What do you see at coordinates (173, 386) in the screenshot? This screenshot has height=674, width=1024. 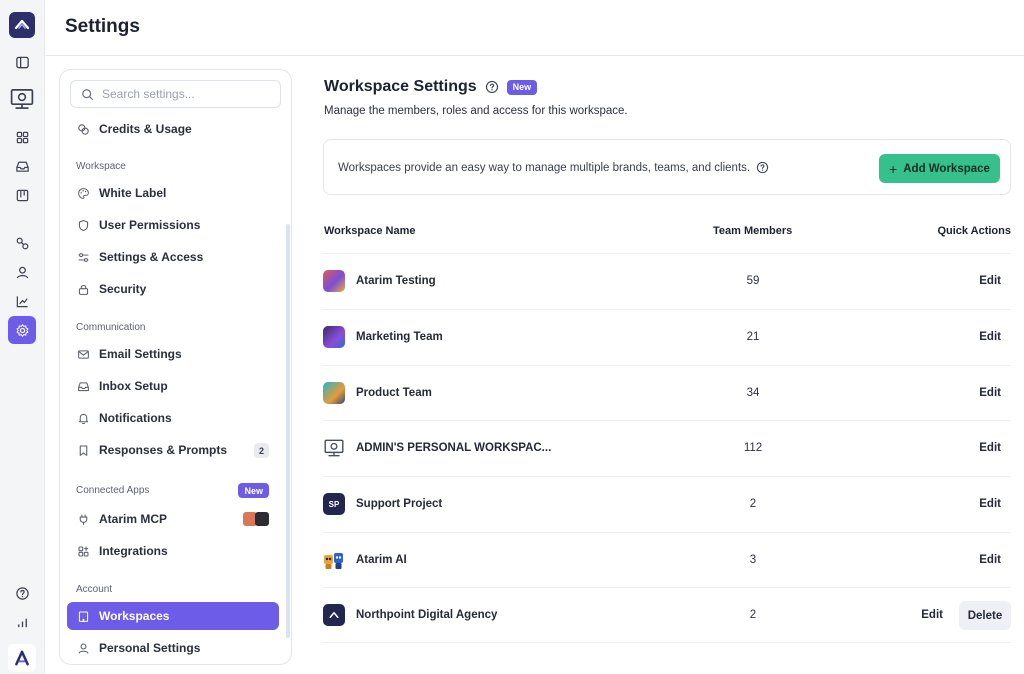 I see `nav-inbox-setup: Inbox Setup` at bounding box center [173, 386].